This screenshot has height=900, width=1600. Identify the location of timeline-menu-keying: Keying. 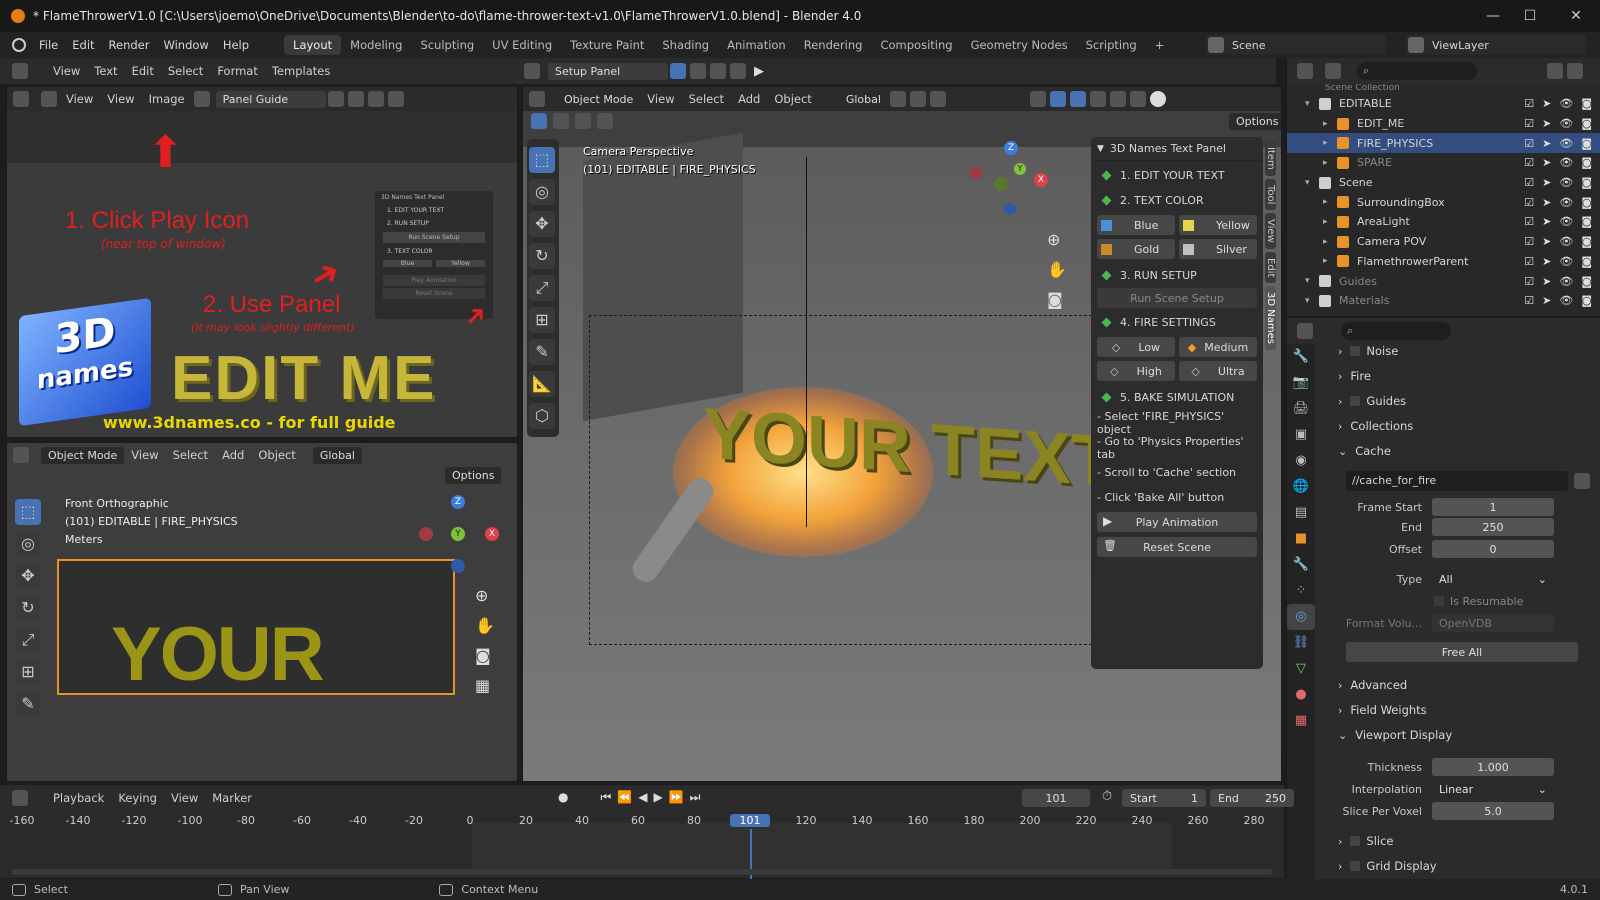
(137, 798).